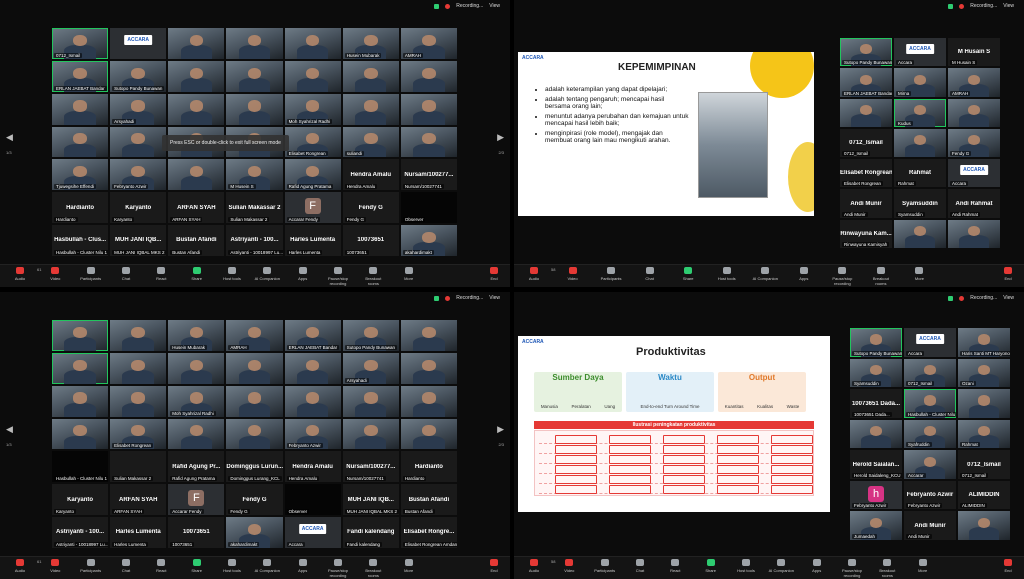 The image size is (1024, 579). Describe the element at coordinates (196, 532) in the screenshot. I see `participant-tile: 10073651 10073651` at that location.